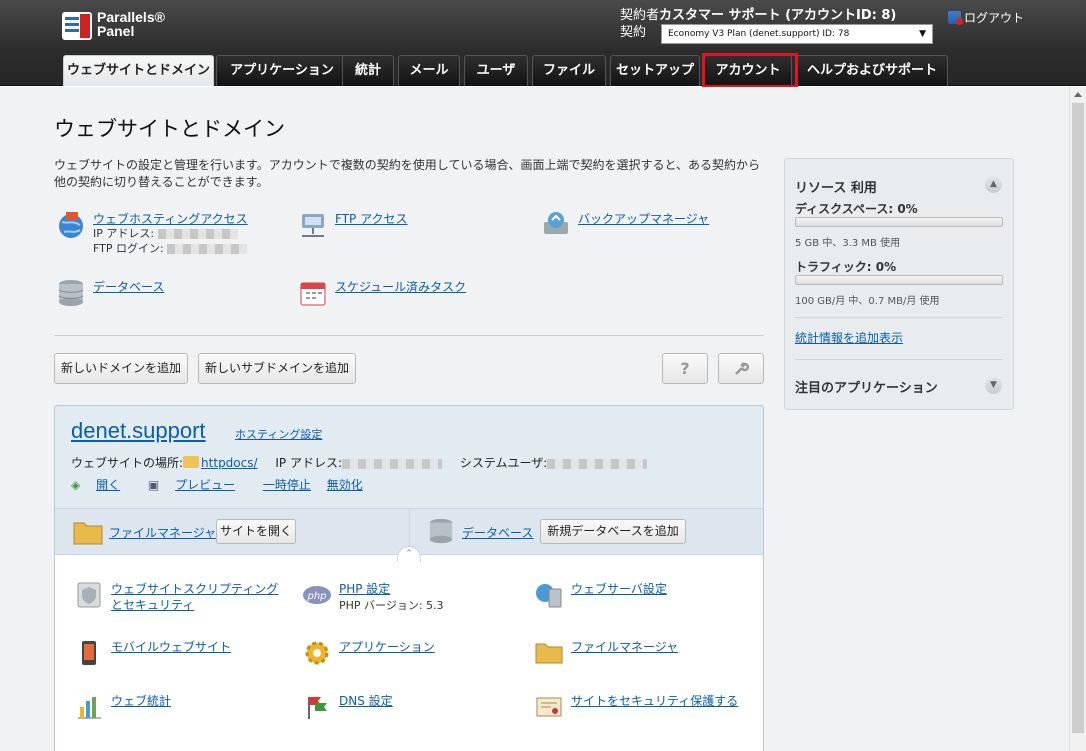 Image resolution: width=1086 pixels, height=751 pixels. I want to click on collapse-resources-button: ▲, so click(993, 184).